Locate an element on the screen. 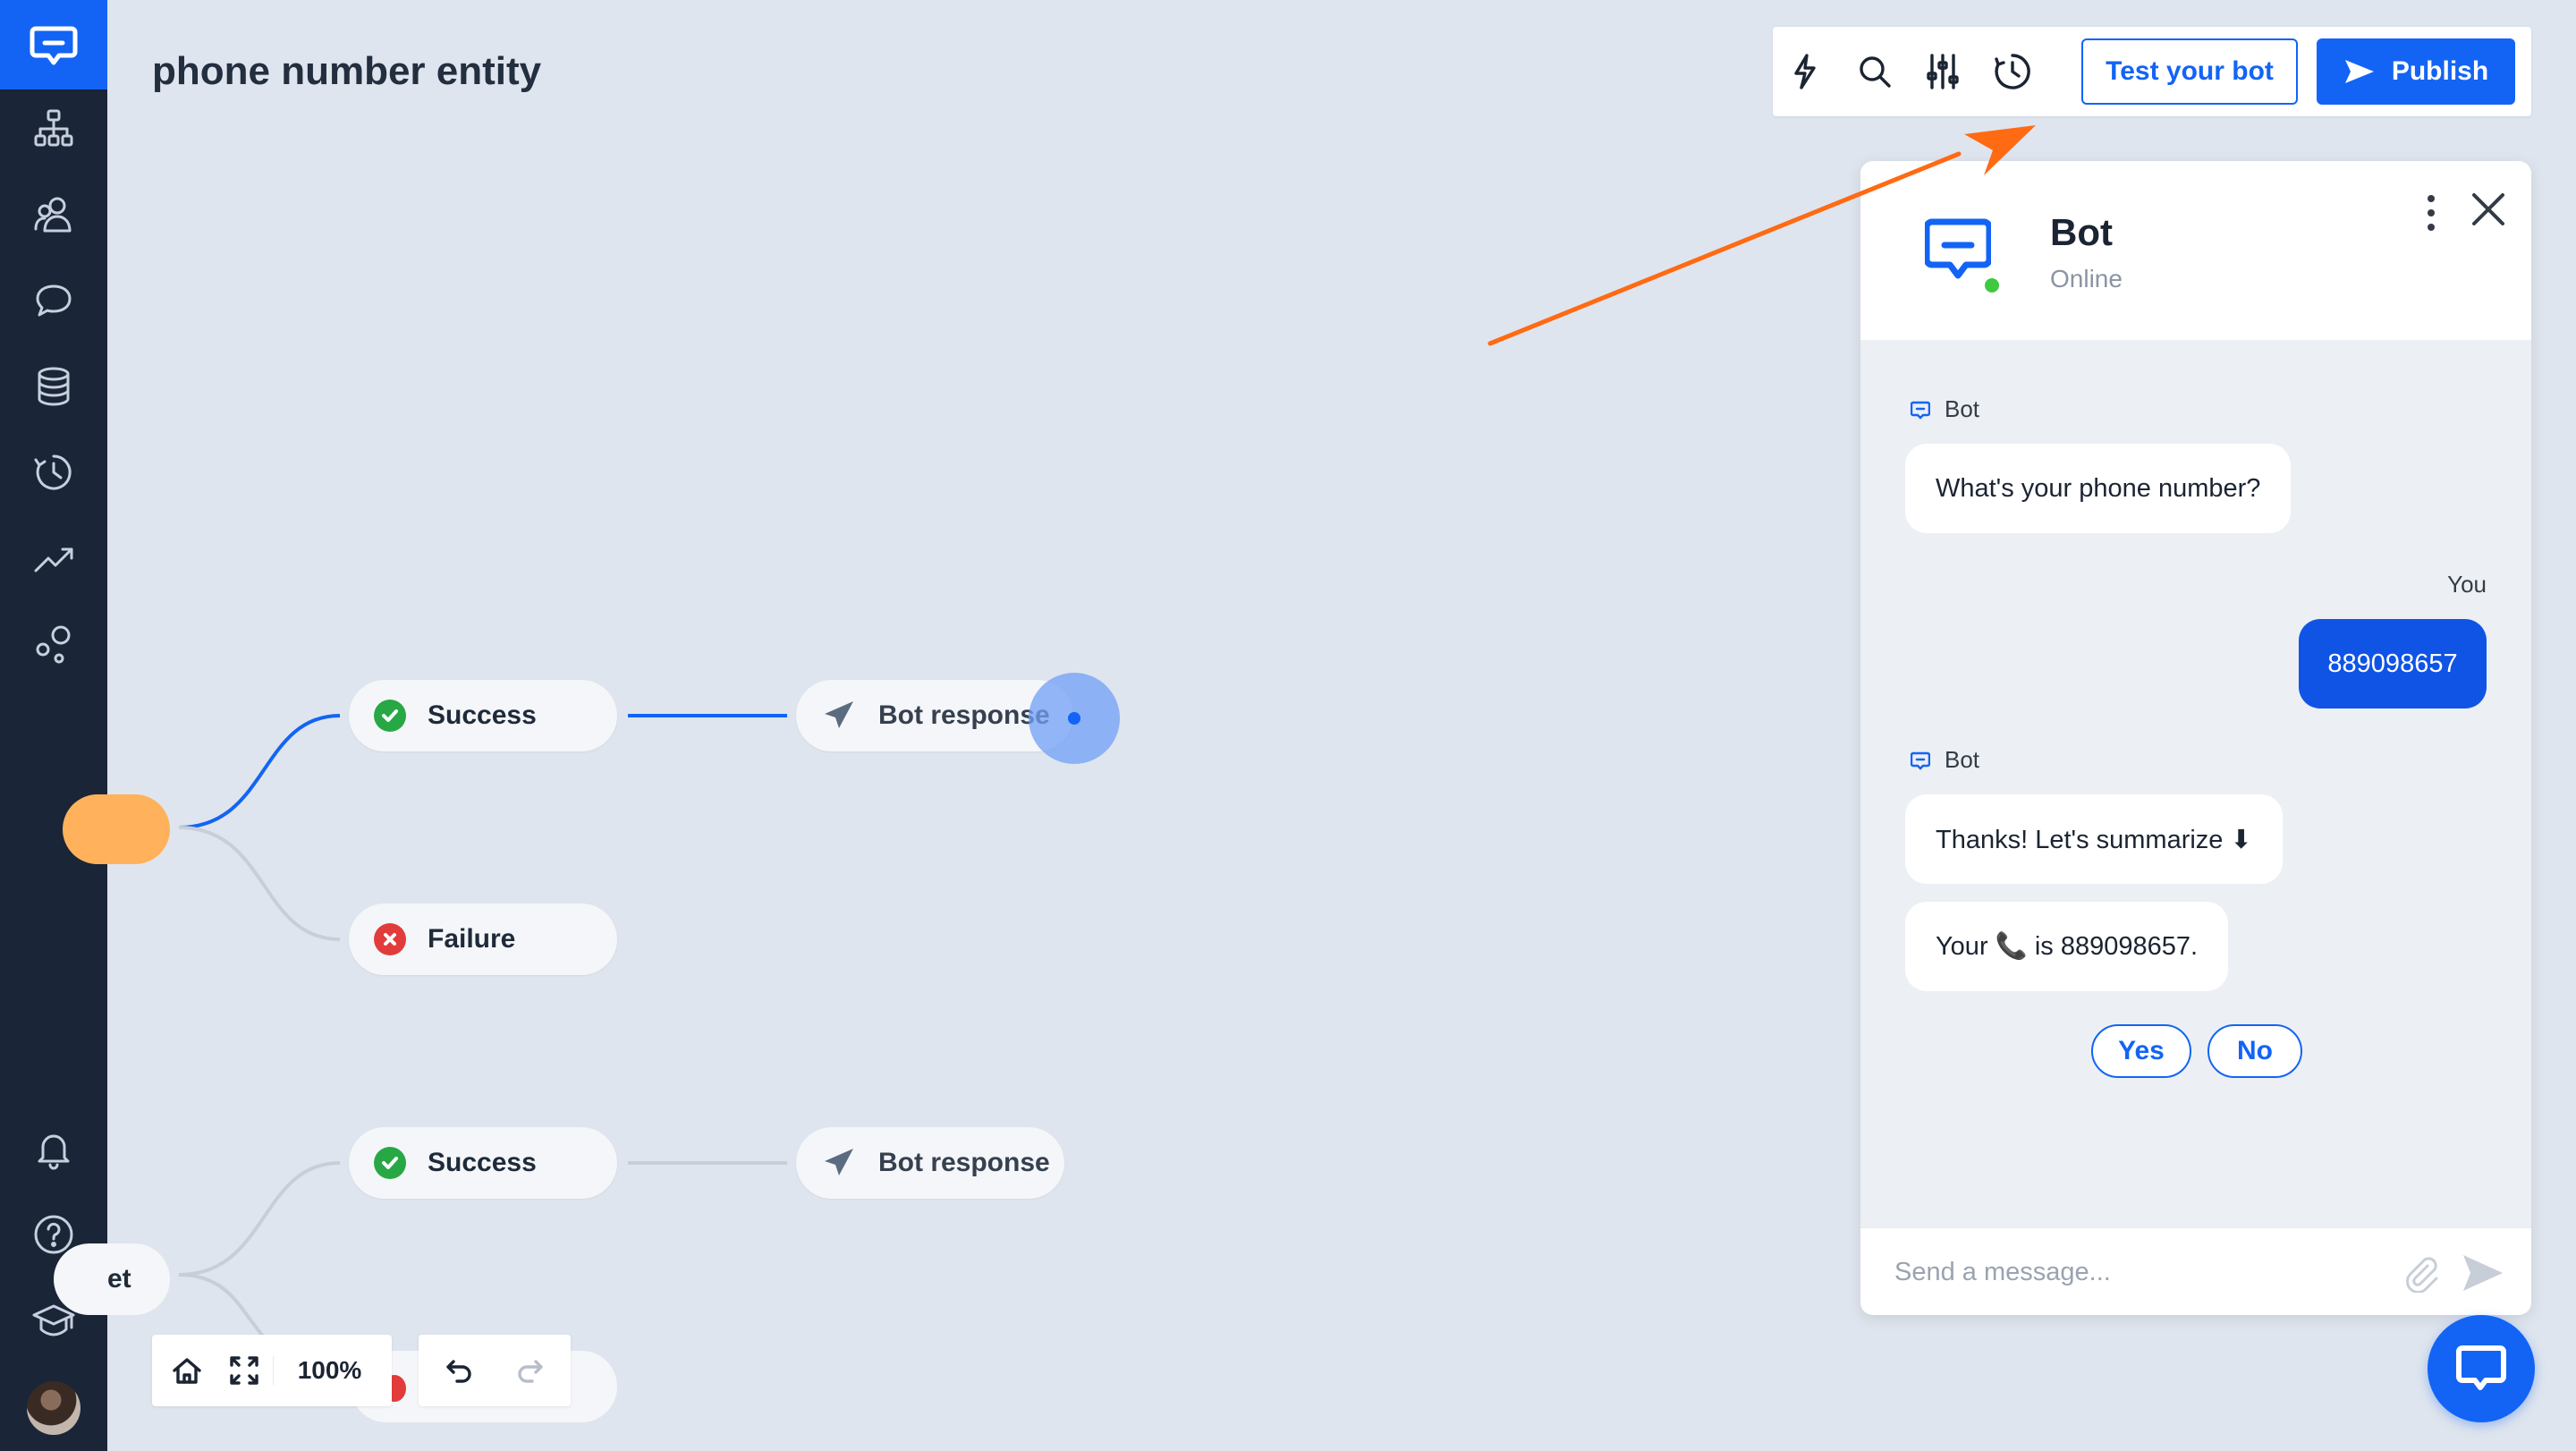  database-icon is located at coordinates (53, 386).